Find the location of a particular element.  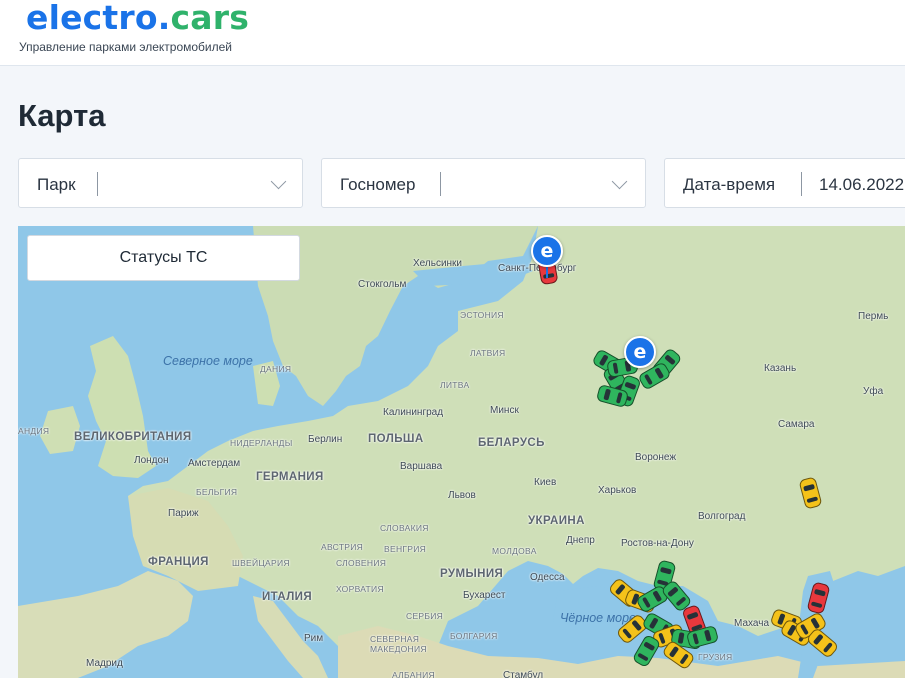

map-label-serbia: СЕРБИЯ is located at coordinates (425, 616).